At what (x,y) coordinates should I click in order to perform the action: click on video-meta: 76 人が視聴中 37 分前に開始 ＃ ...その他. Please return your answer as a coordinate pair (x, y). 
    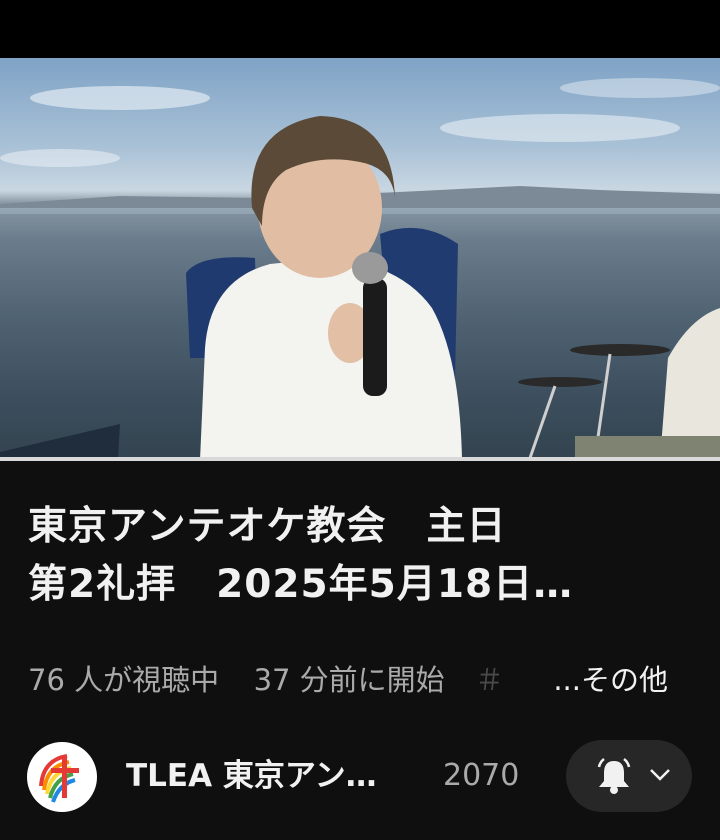
    Looking at the image, I should click on (358, 680).